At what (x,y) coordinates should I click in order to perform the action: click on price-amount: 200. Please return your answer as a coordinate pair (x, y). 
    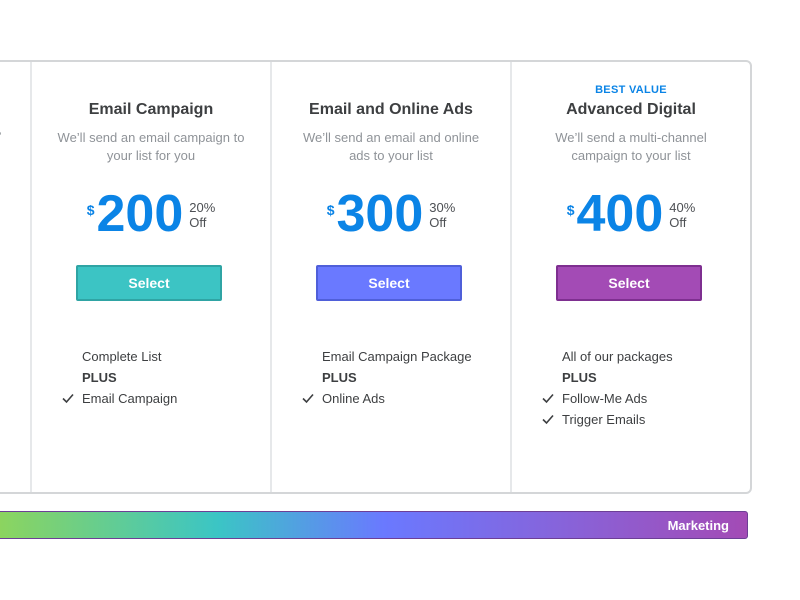
    Looking at the image, I should click on (140, 214).